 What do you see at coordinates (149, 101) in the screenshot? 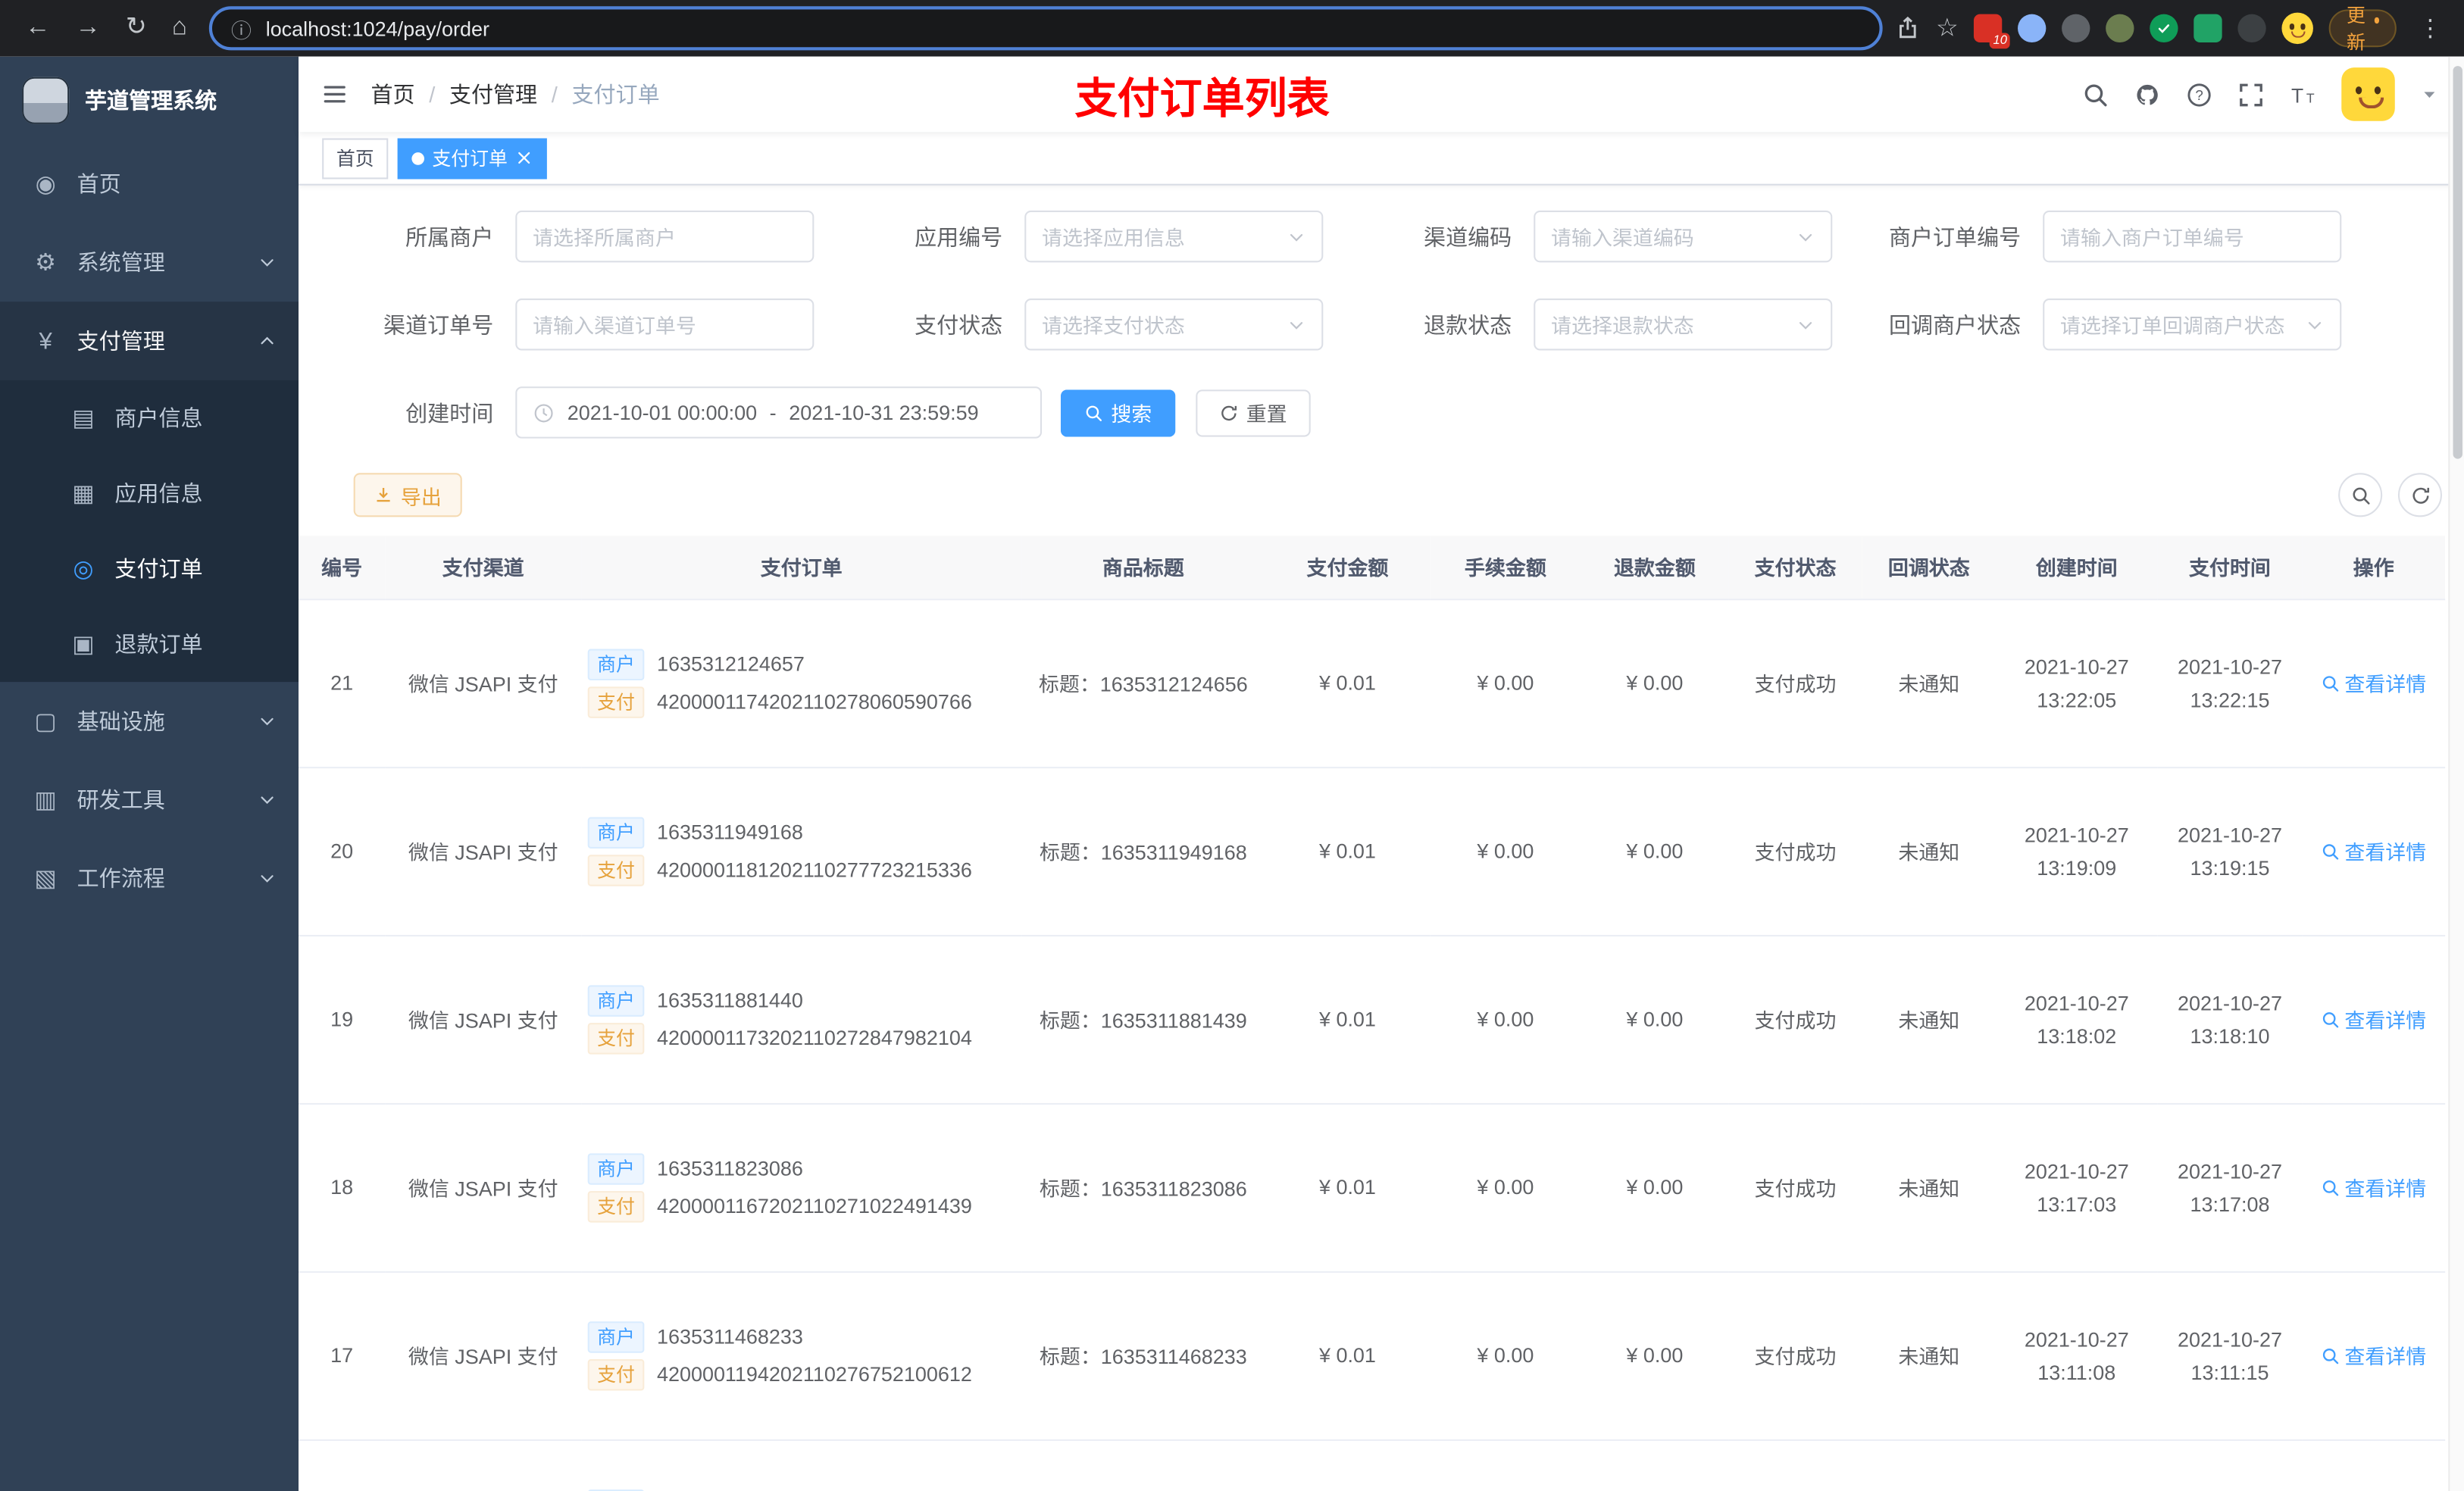
I see `logo: 芋道管理系统` at bounding box center [149, 101].